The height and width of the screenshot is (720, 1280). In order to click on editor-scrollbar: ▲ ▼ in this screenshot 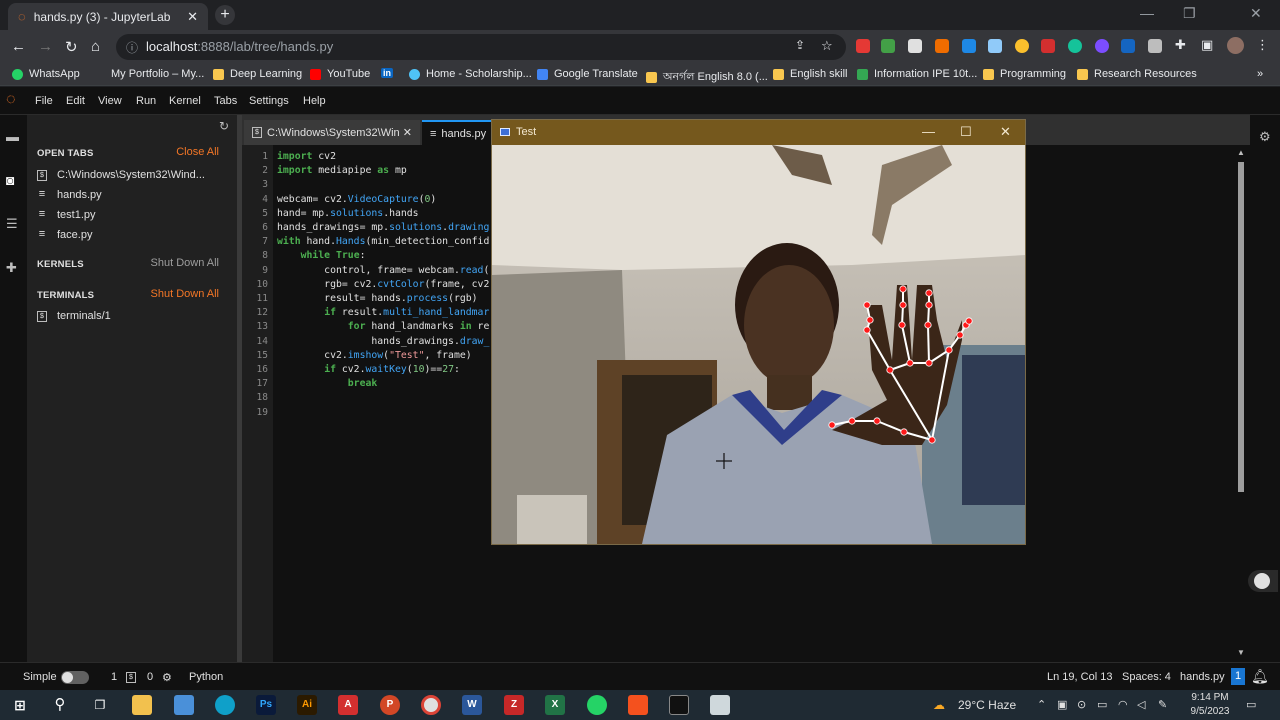, I will do `click(1241, 404)`.